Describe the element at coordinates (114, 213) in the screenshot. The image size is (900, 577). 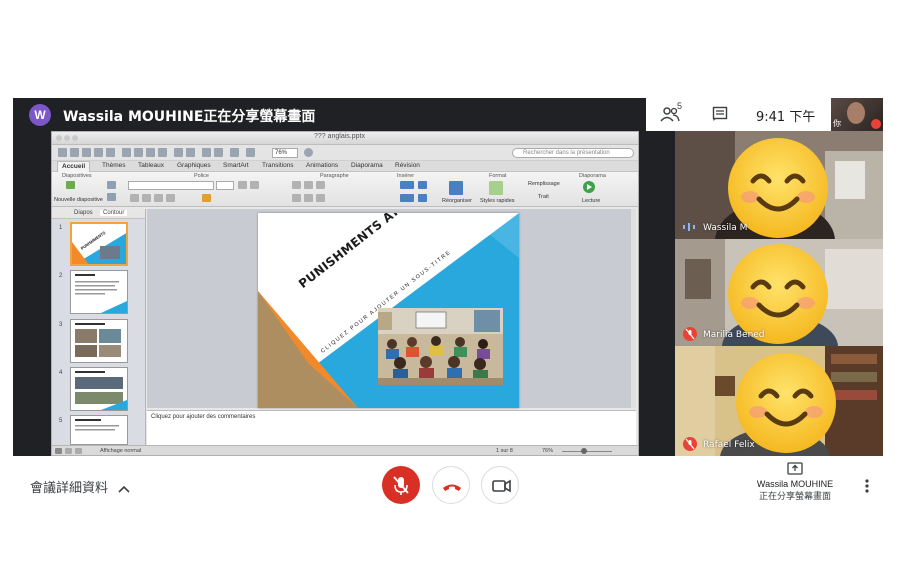
I see `tab-contour: Contour` at that location.